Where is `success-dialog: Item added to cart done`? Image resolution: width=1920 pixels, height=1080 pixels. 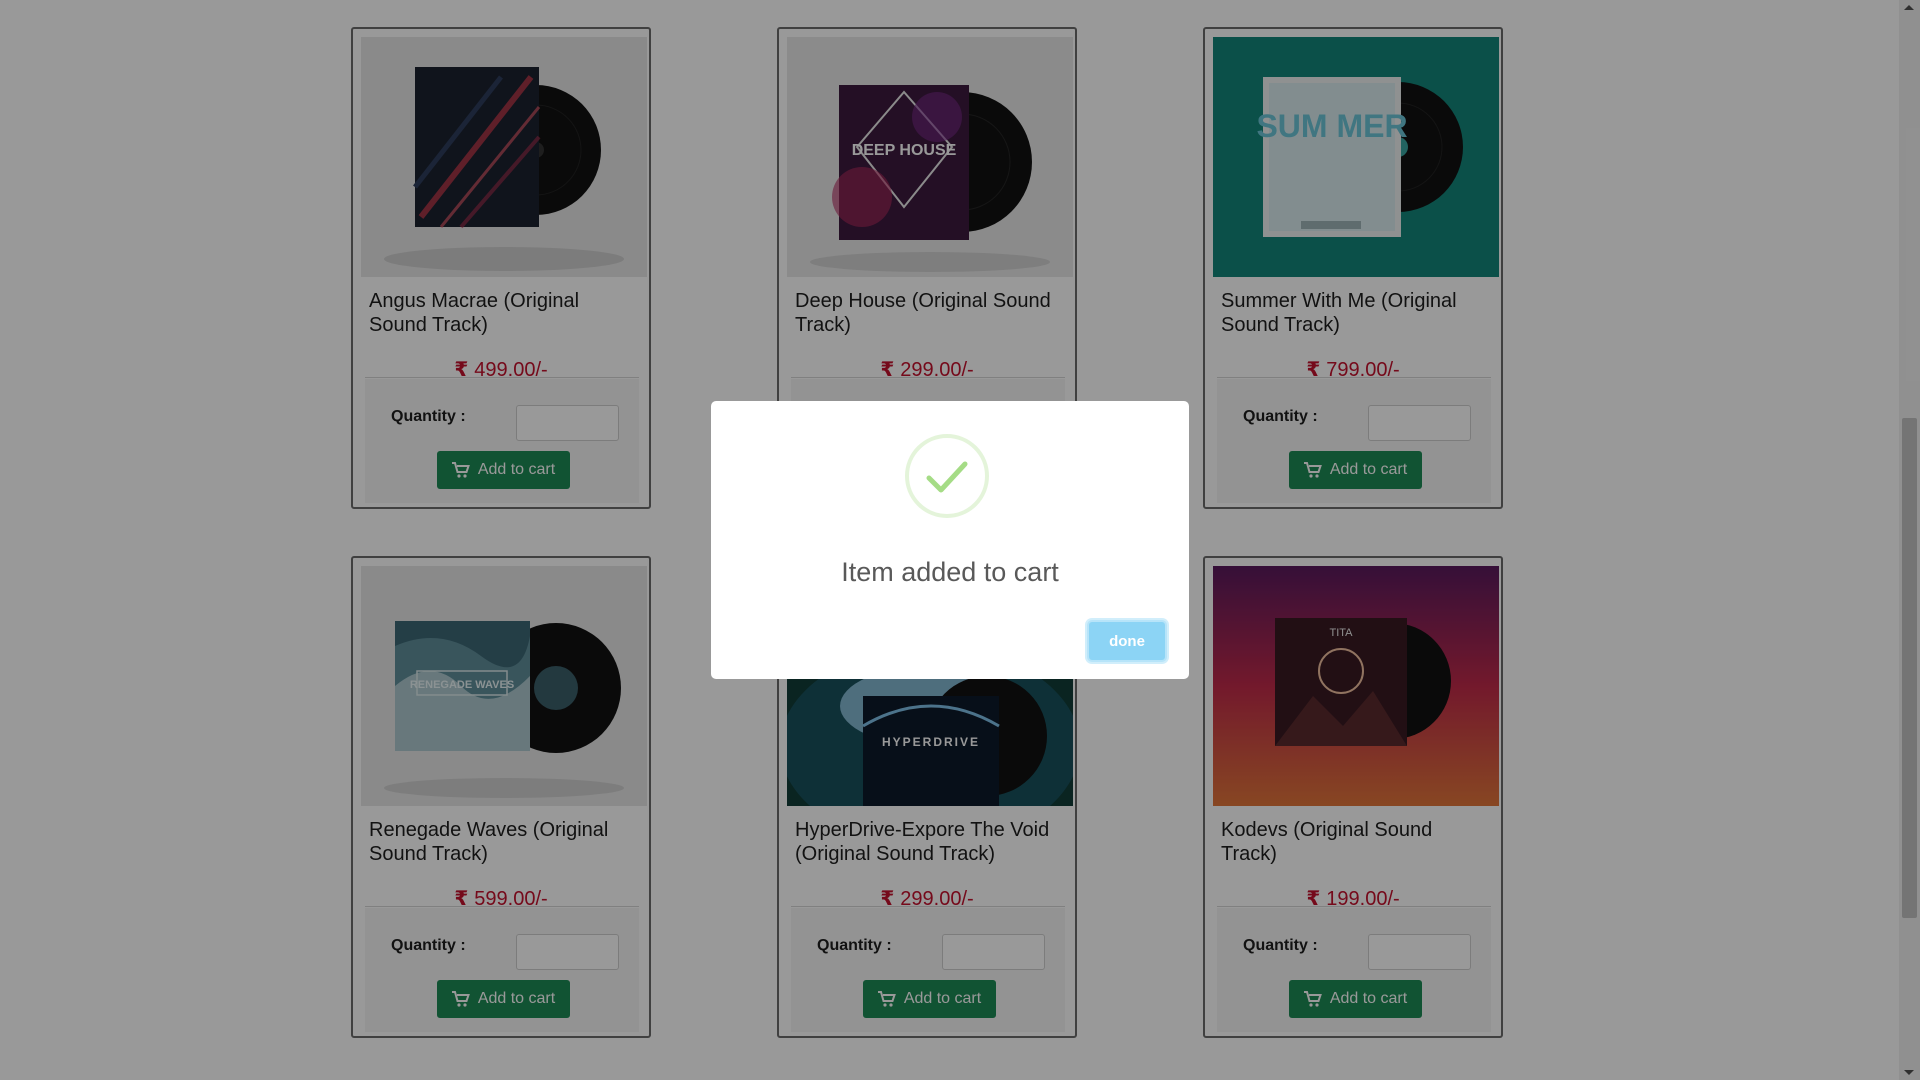 success-dialog: Item added to cart done is located at coordinates (950, 540).